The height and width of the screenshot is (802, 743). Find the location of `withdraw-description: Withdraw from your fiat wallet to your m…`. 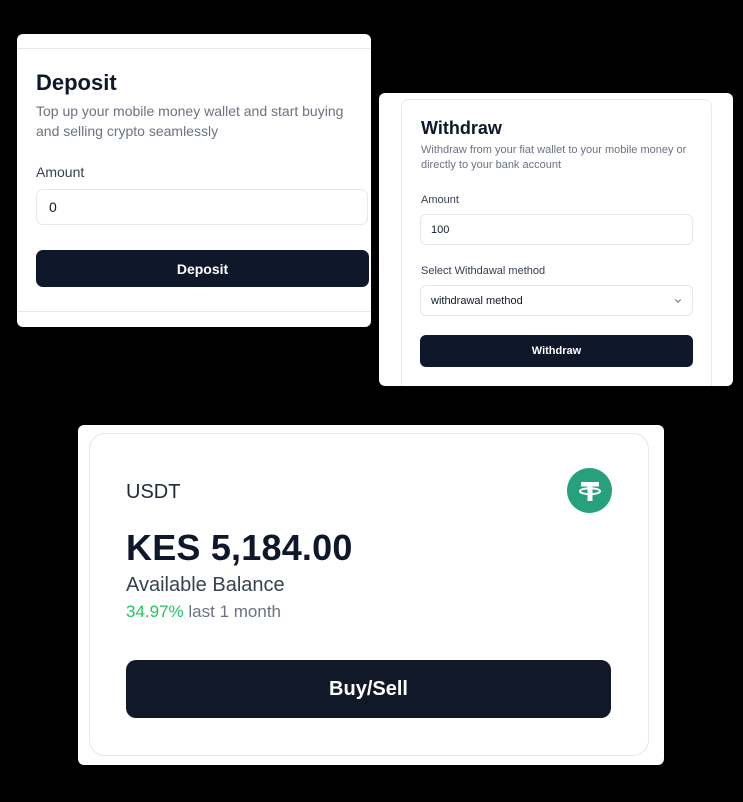

withdraw-description: Withdraw from your fiat wallet to your m… is located at coordinates (554, 157).